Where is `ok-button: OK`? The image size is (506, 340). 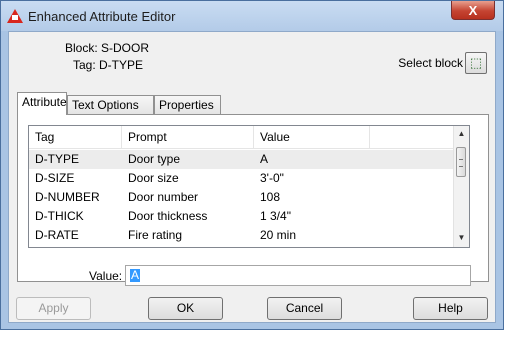
ok-button: OK is located at coordinates (185, 308).